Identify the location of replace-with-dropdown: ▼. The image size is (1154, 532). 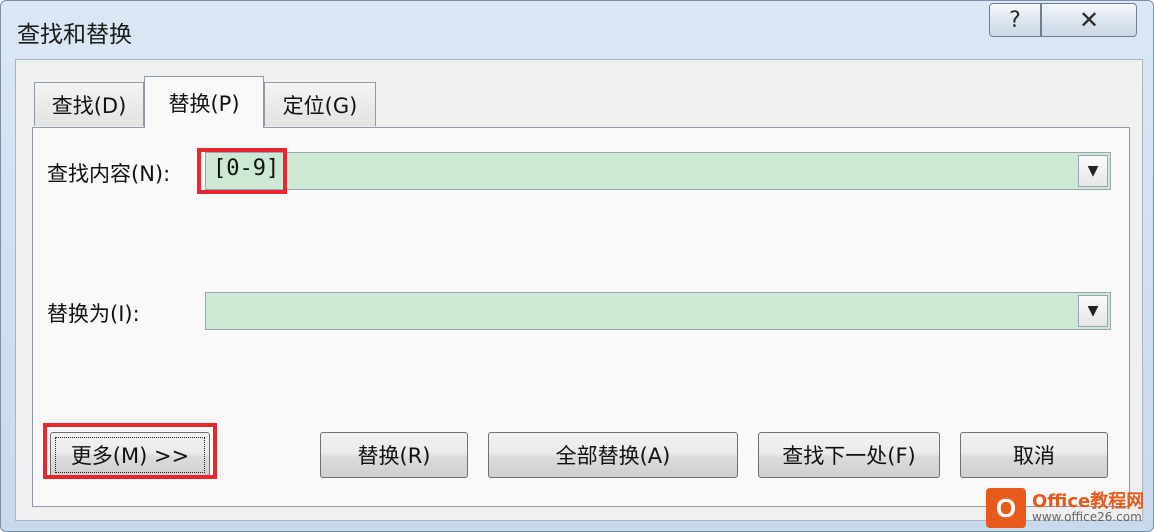
(1093, 311).